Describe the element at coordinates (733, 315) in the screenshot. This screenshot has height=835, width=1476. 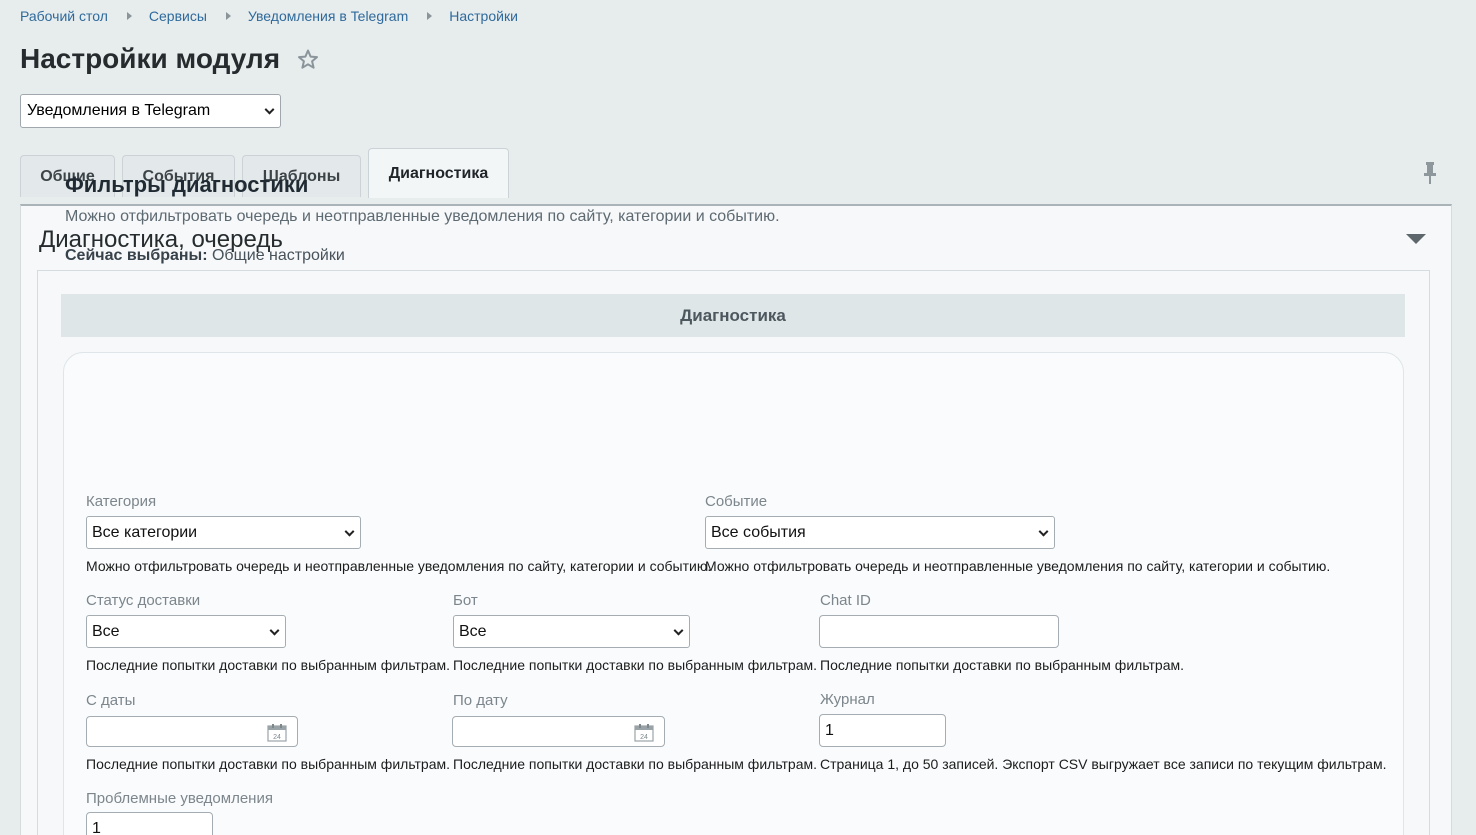
I see `section-header: Диагностика` at that location.